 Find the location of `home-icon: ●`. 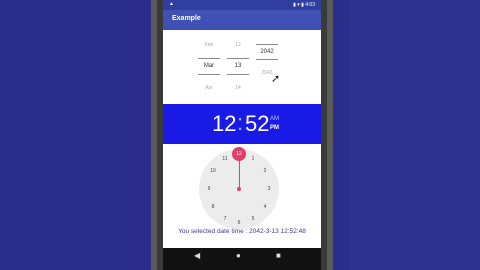

home-icon: ● is located at coordinates (238, 255).